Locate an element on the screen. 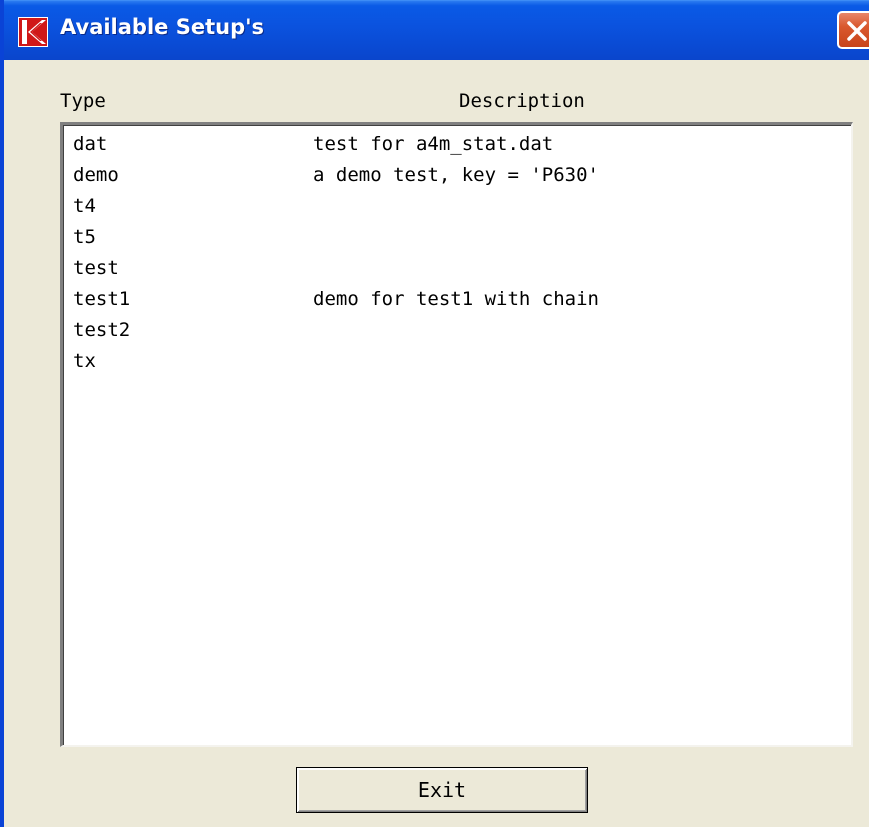 Image resolution: width=869 pixels, height=827 pixels. setup-description: a demo test, key = 'P630' is located at coordinates (456, 175).